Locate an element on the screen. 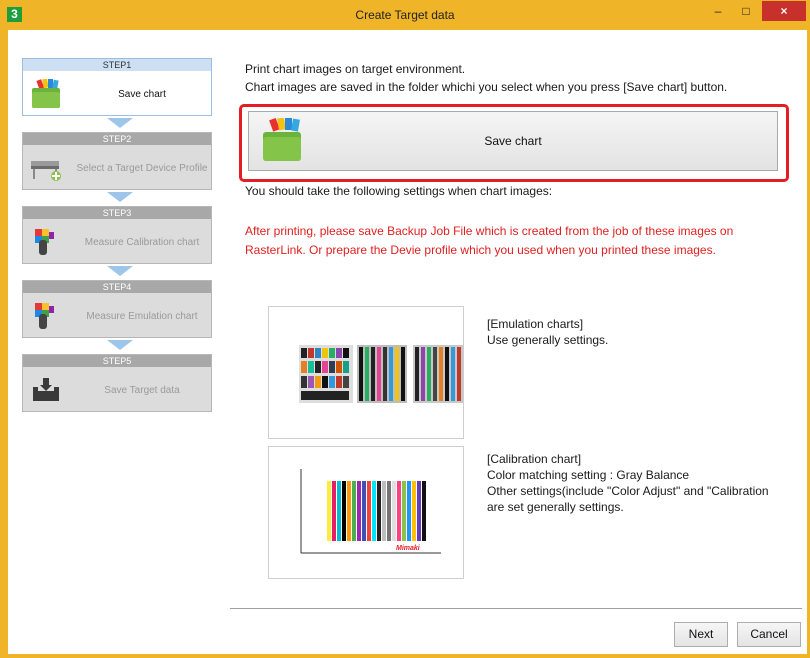 The image size is (810, 658). step-2-select-profile: STEP2 Select a Target Device Profile is located at coordinates (117, 161).